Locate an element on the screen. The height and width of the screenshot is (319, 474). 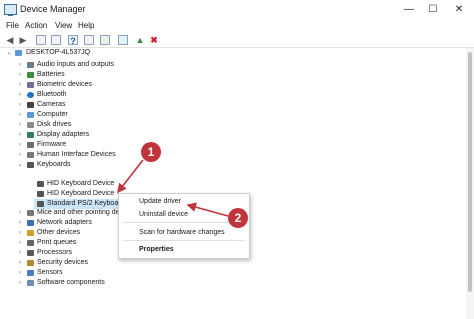
annotation-arrows is located at coordinates (173, 188).